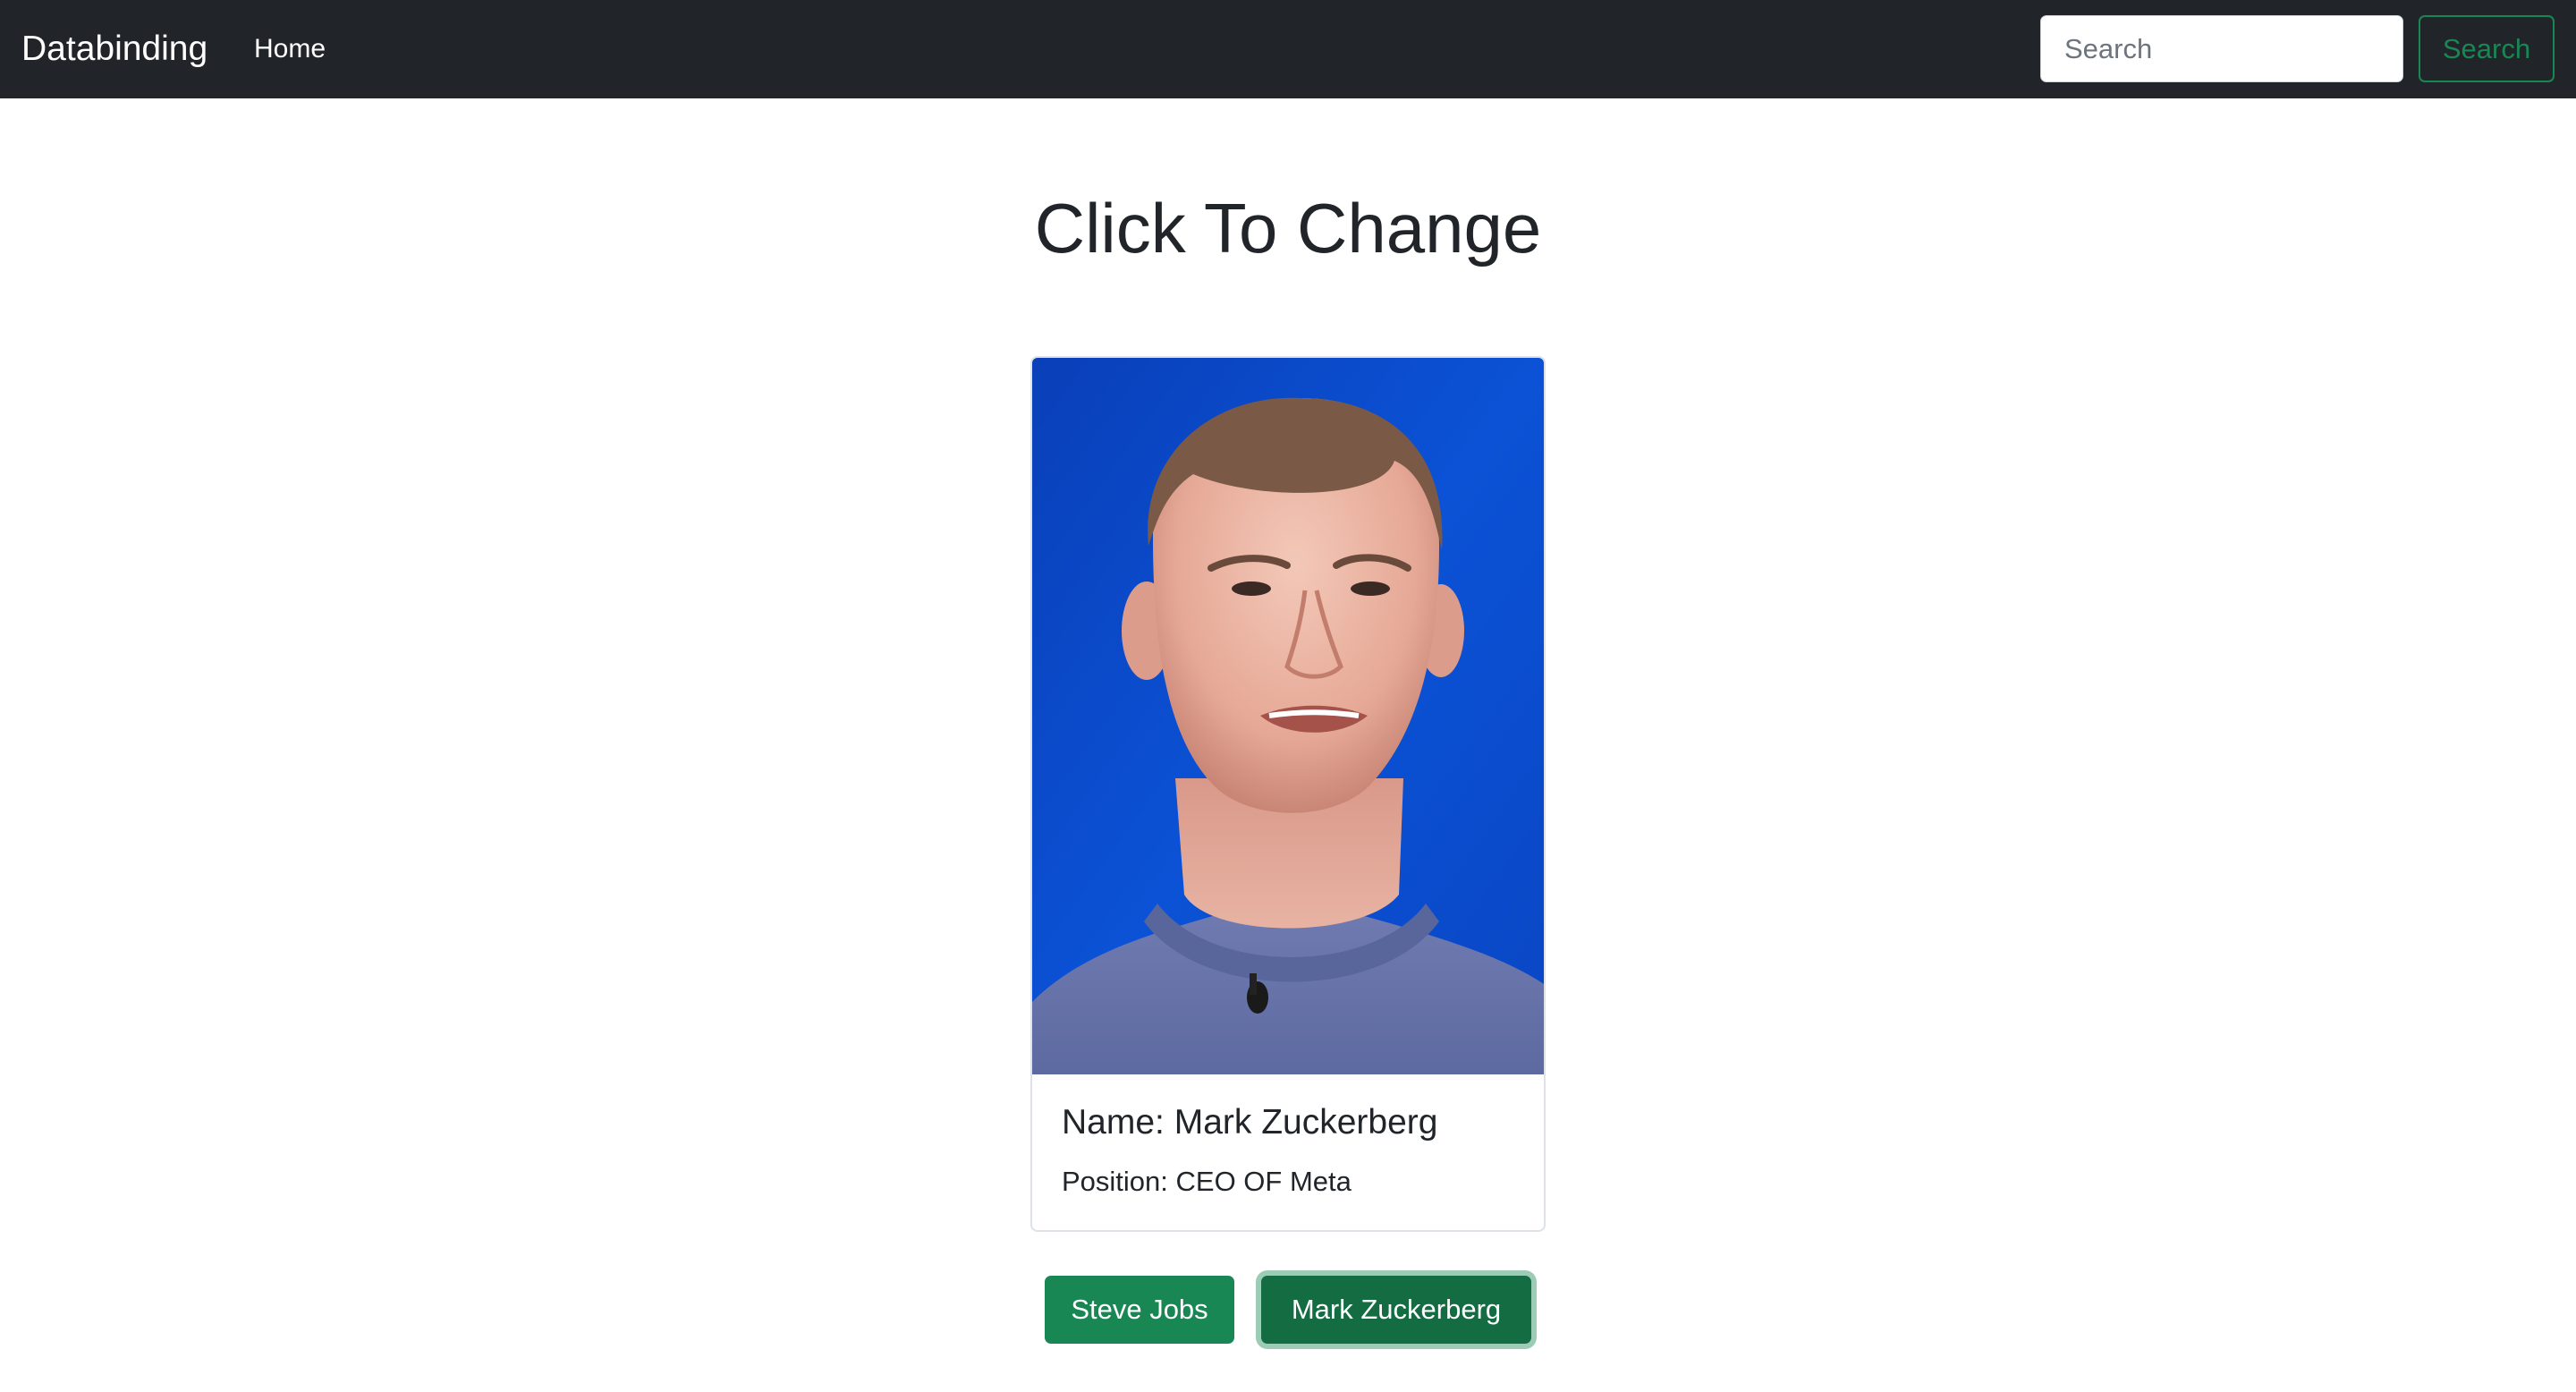 The width and height of the screenshot is (2576, 1392). What do you see at coordinates (1288, 49) in the screenshot?
I see `navbar: Databinding Home Search` at bounding box center [1288, 49].